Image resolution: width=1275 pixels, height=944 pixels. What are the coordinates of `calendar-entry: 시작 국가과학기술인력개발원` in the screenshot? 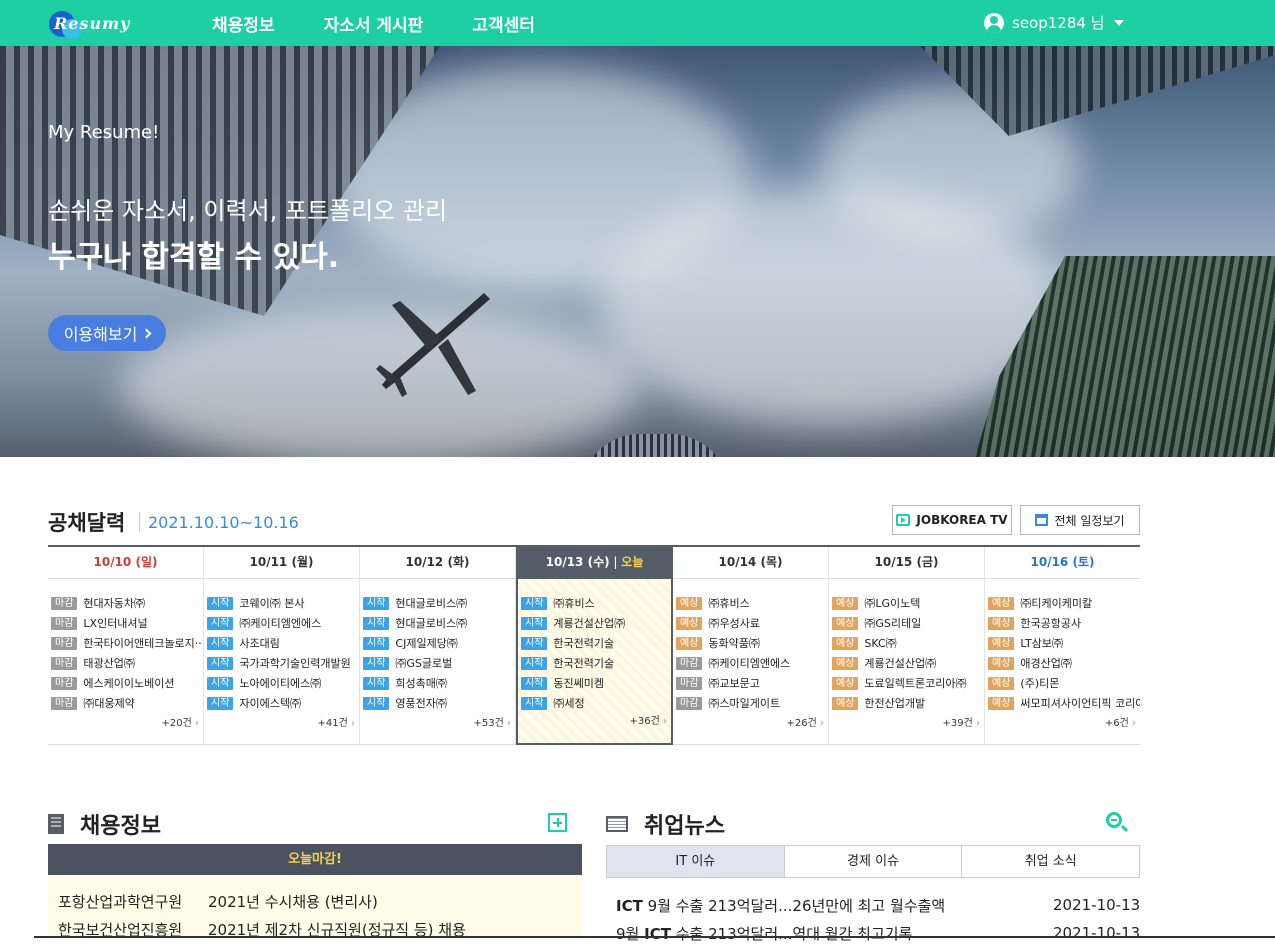 It's located at (283, 663).